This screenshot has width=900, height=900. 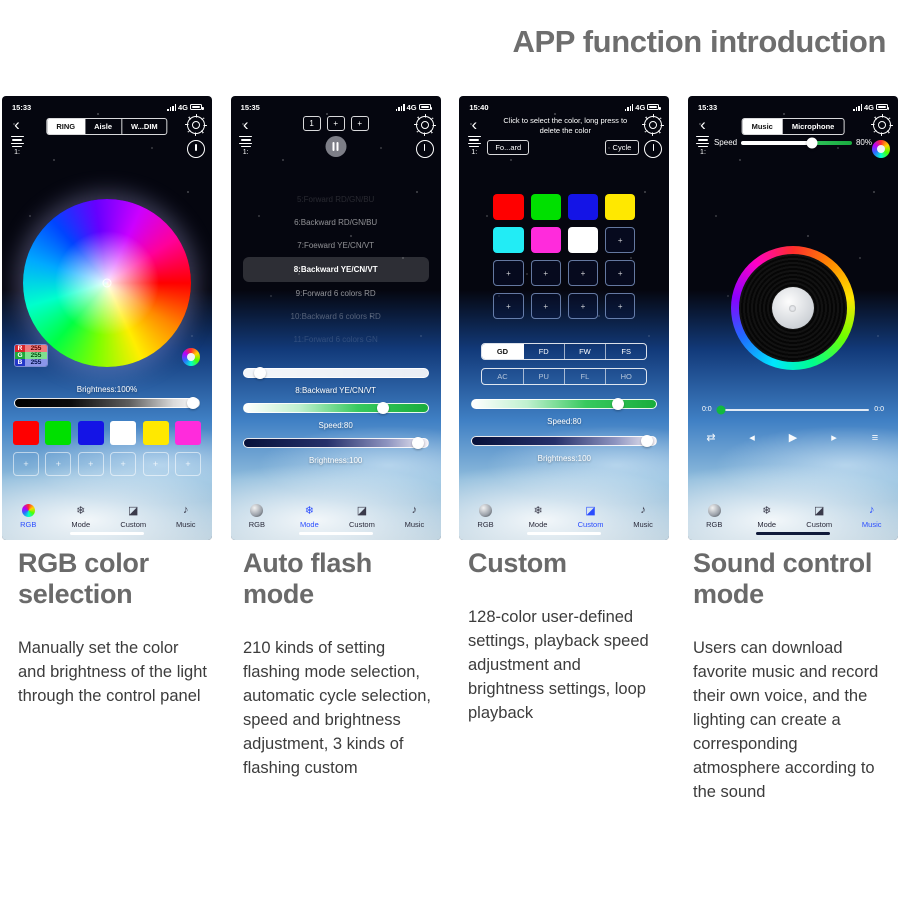 I want to click on tab-fw: FW, so click(x=586, y=351).